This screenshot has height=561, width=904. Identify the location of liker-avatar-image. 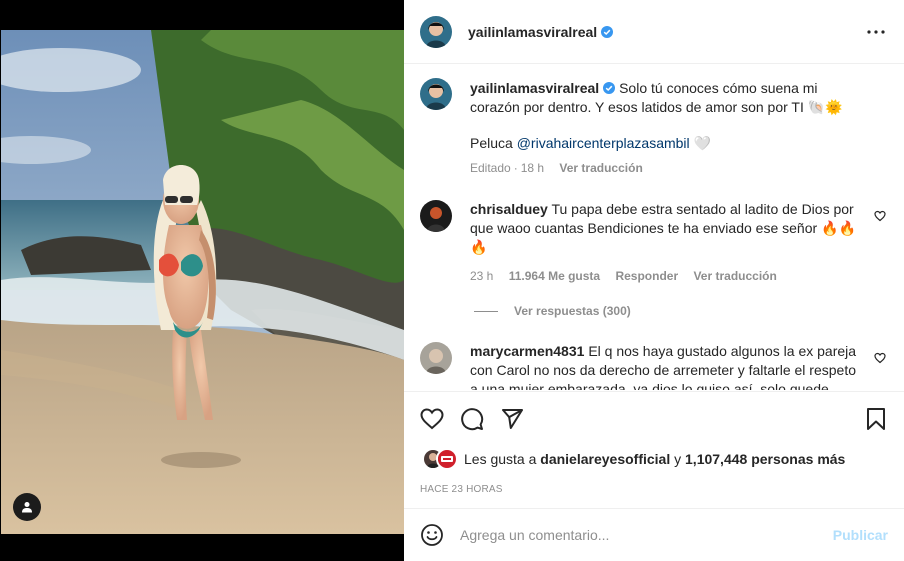
(447, 459).